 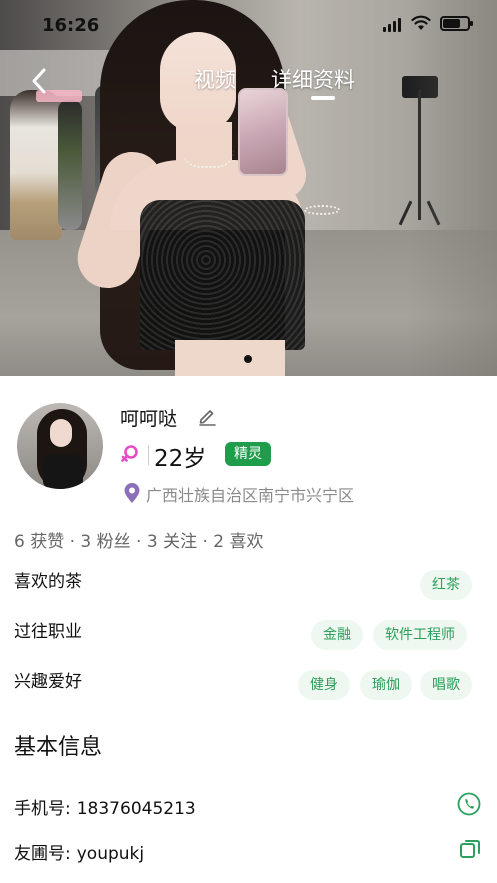 I want to click on tag-tea: 红茶, so click(x=446, y=585).